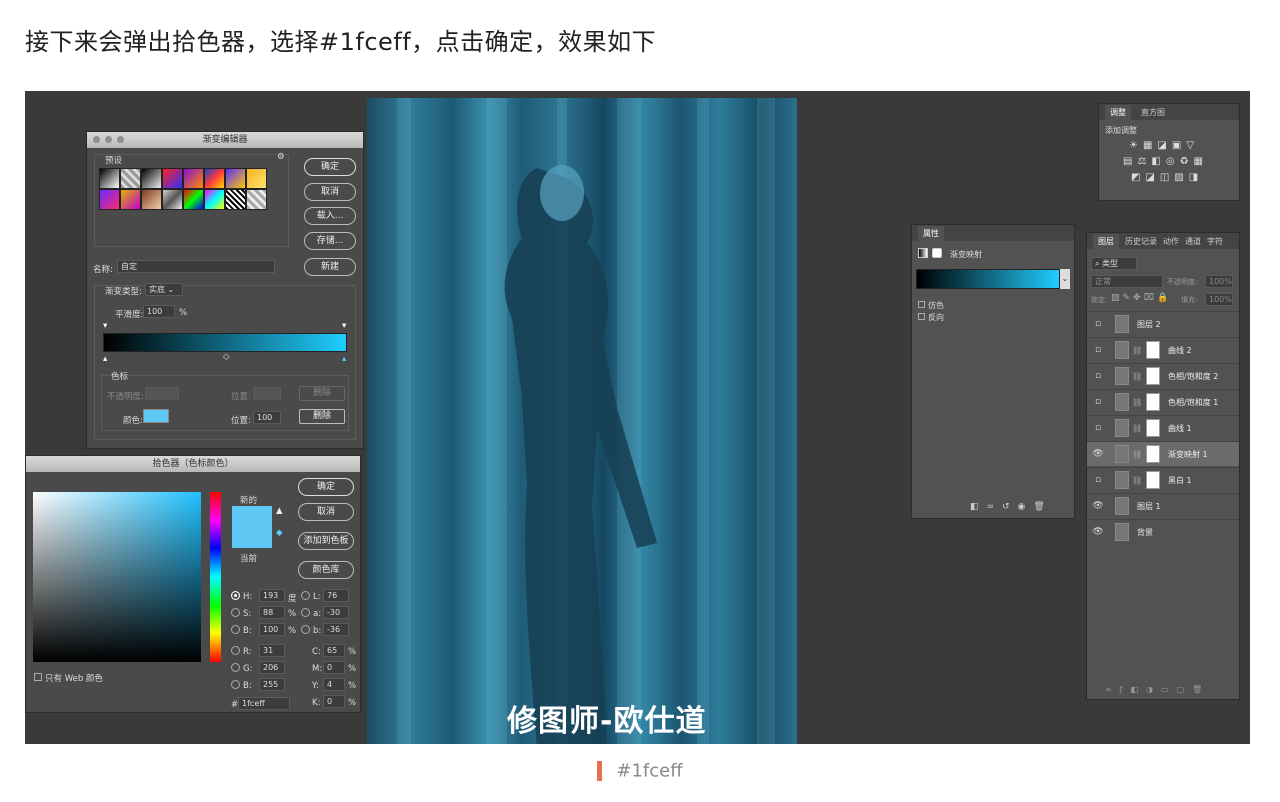 This screenshot has height=802, width=1280. What do you see at coordinates (1127, 281) in the screenshot?
I see `blend-mode-select: 正常` at bounding box center [1127, 281].